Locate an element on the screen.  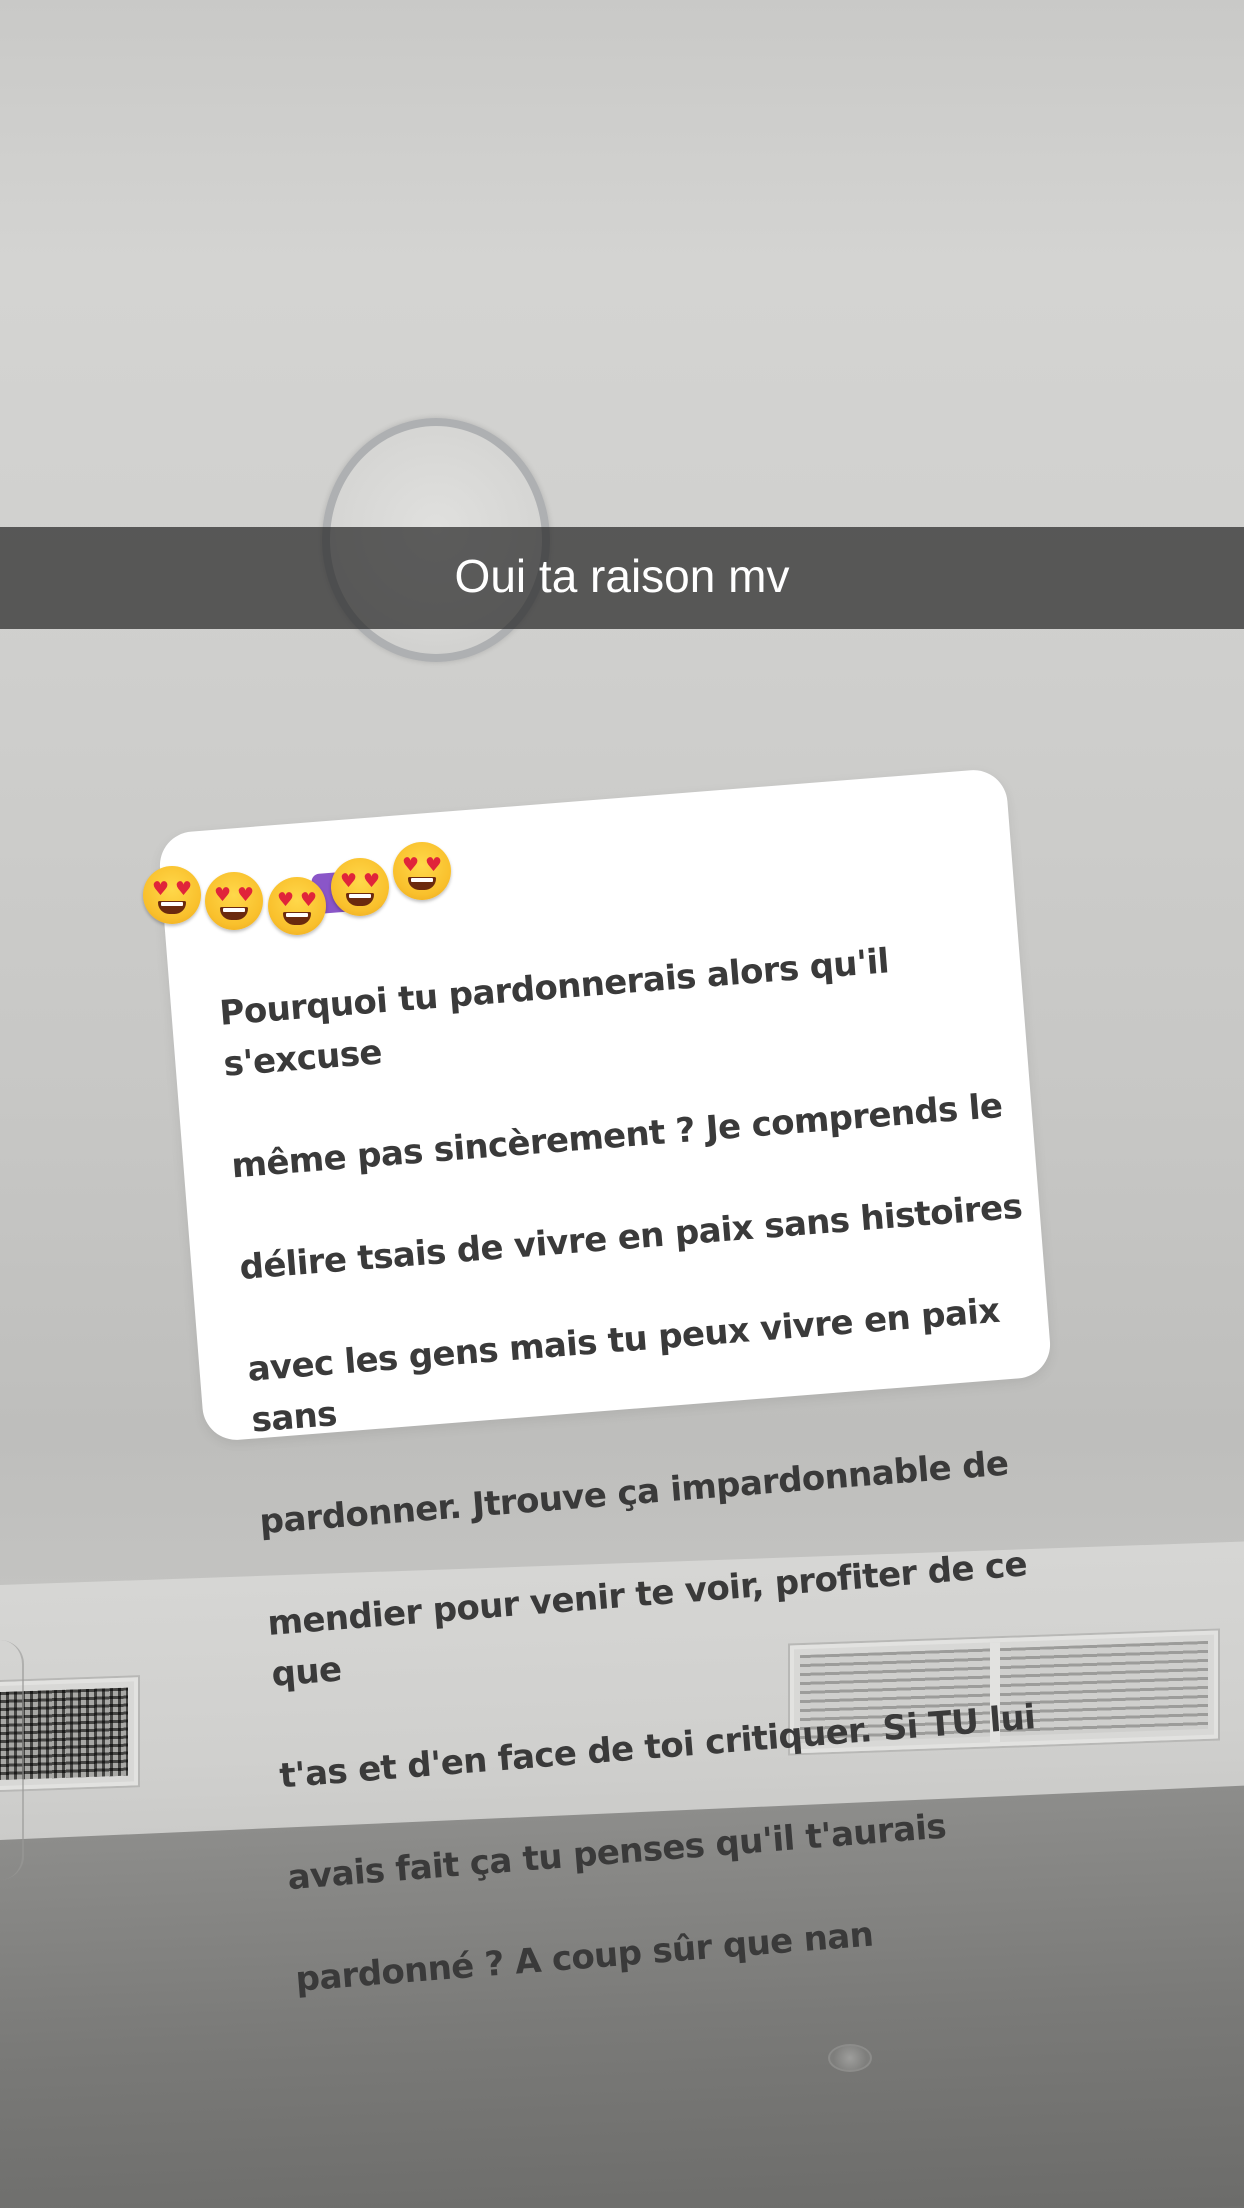
snap-caption-bar: Oui ta raison mv is located at coordinates (622, 578).